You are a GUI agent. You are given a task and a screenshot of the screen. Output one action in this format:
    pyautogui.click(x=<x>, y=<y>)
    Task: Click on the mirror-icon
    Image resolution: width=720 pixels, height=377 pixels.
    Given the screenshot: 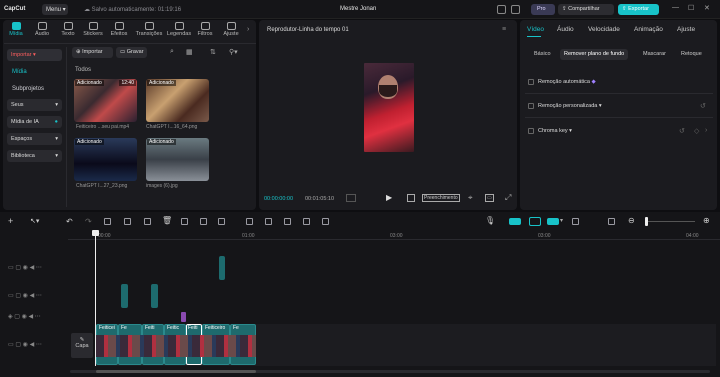 What is the action you would take?
    pyautogui.click(x=221, y=221)
    